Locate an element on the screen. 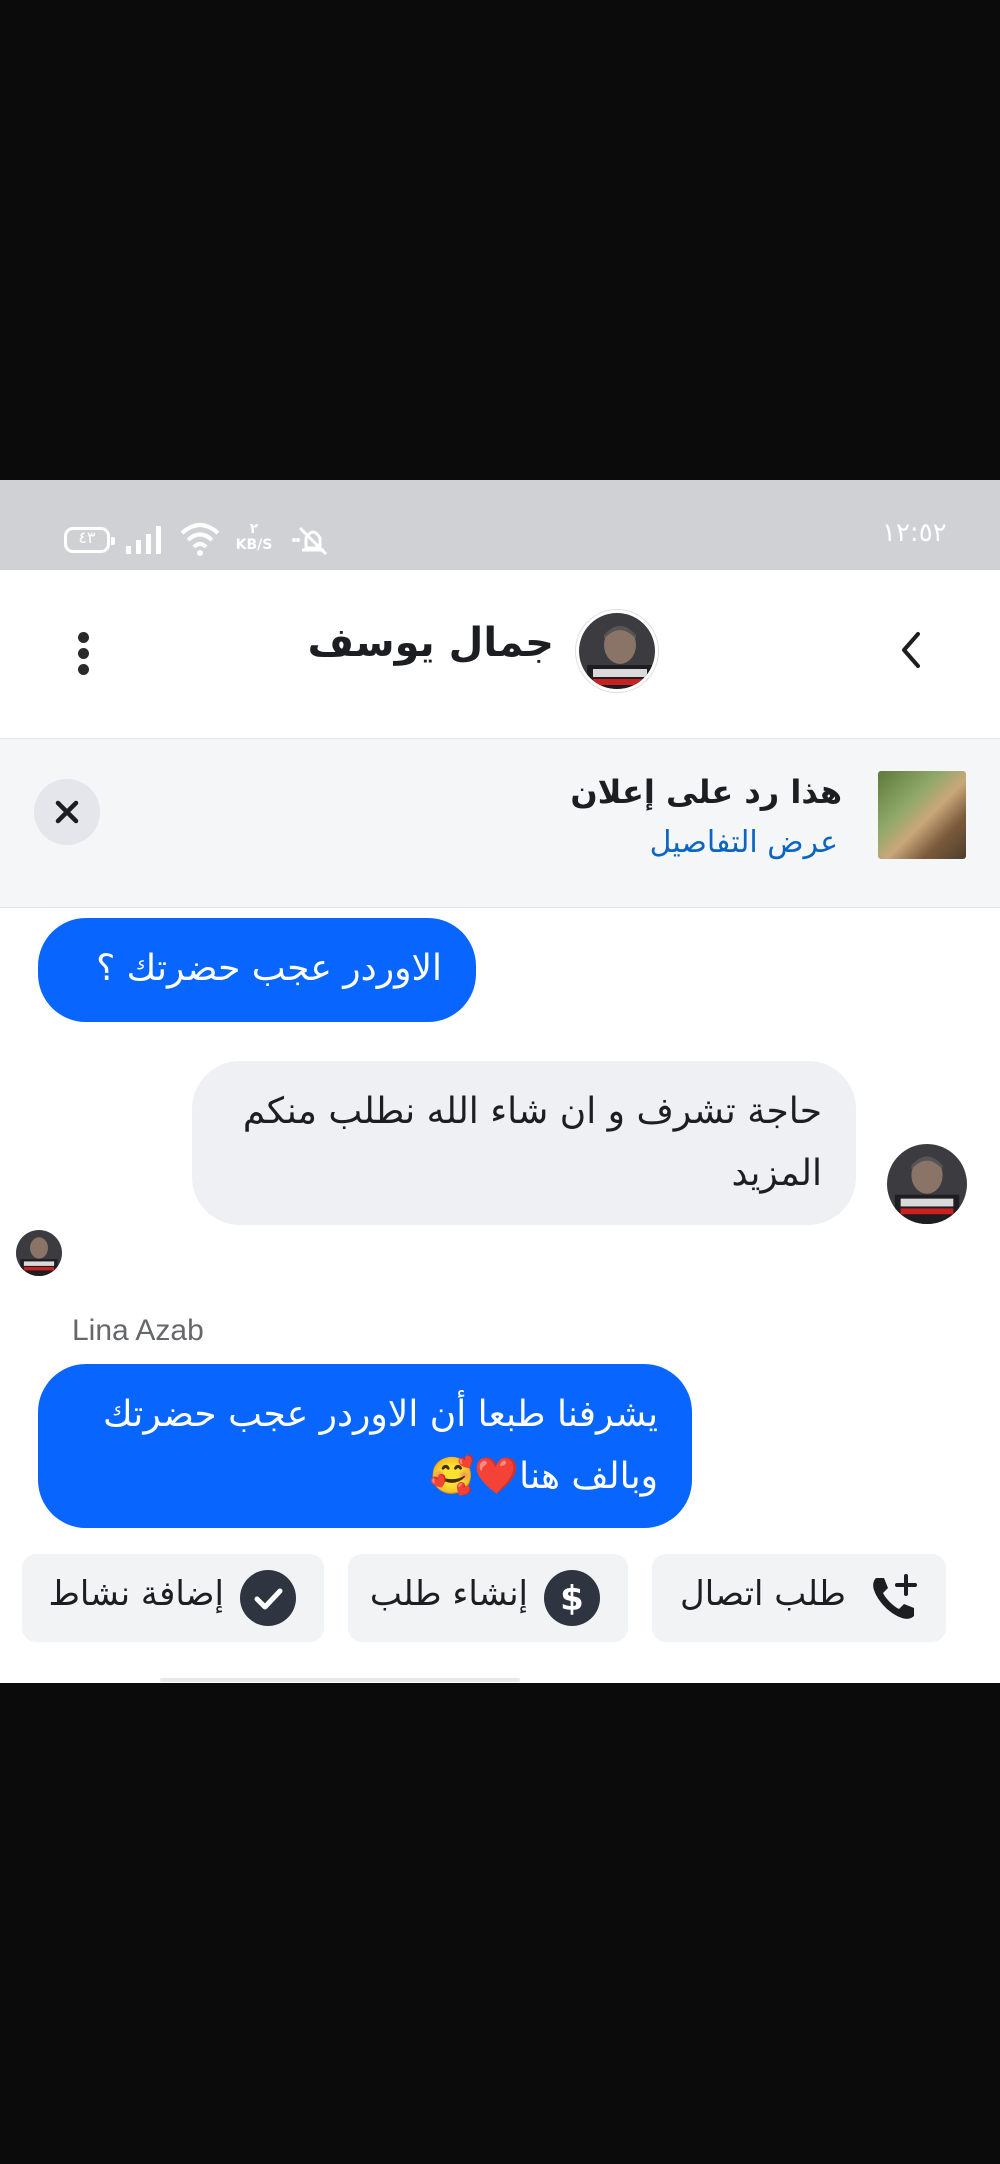 This screenshot has height=2164, width=1000. composer-edge is located at coordinates (340, 1680).